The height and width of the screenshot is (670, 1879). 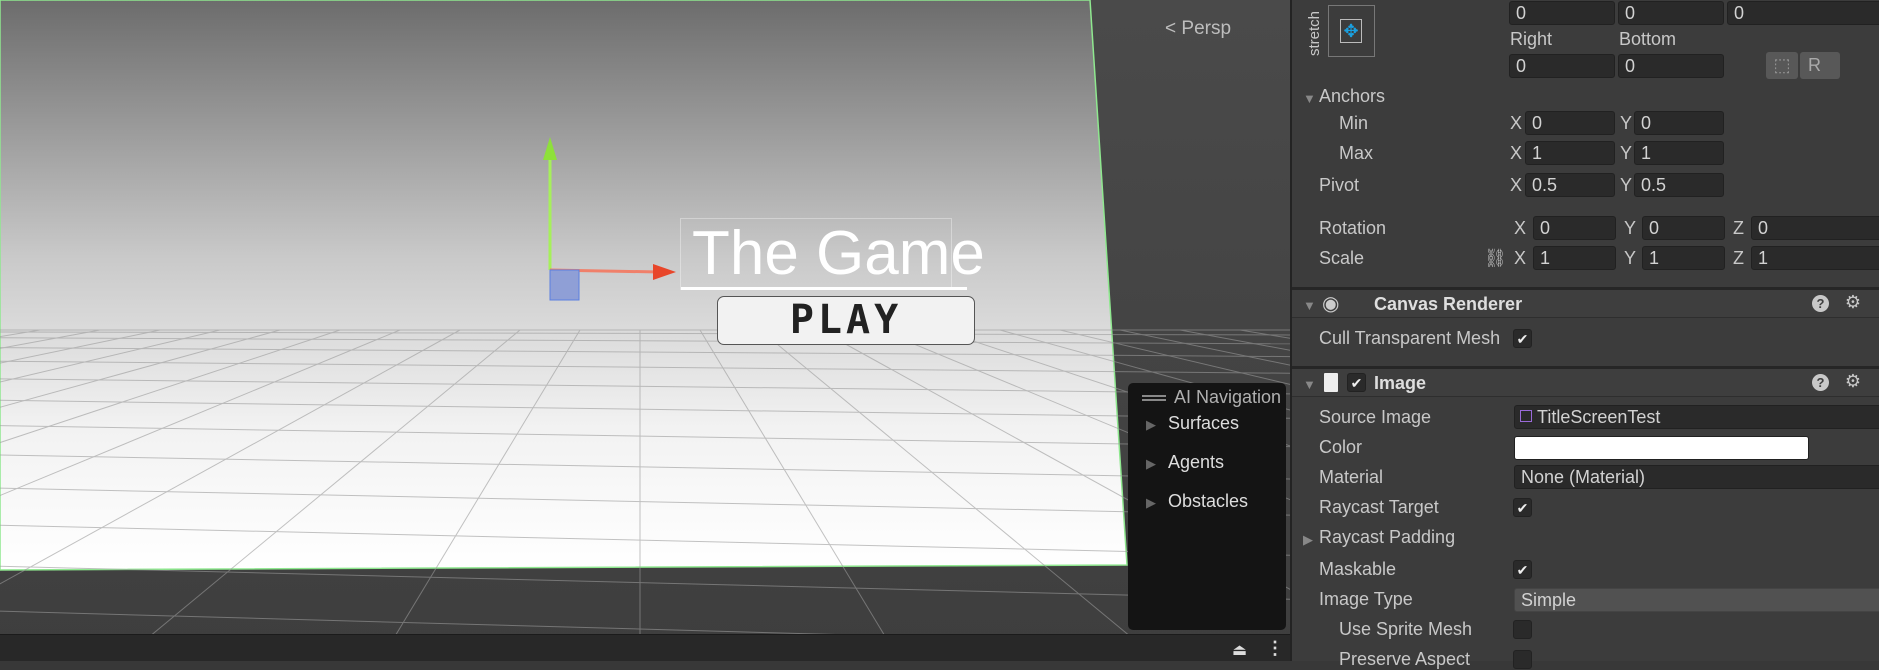 What do you see at coordinates (1562, 66) in the screenshot?
I see `right-field: 0` at bounding box center [1562, 66].